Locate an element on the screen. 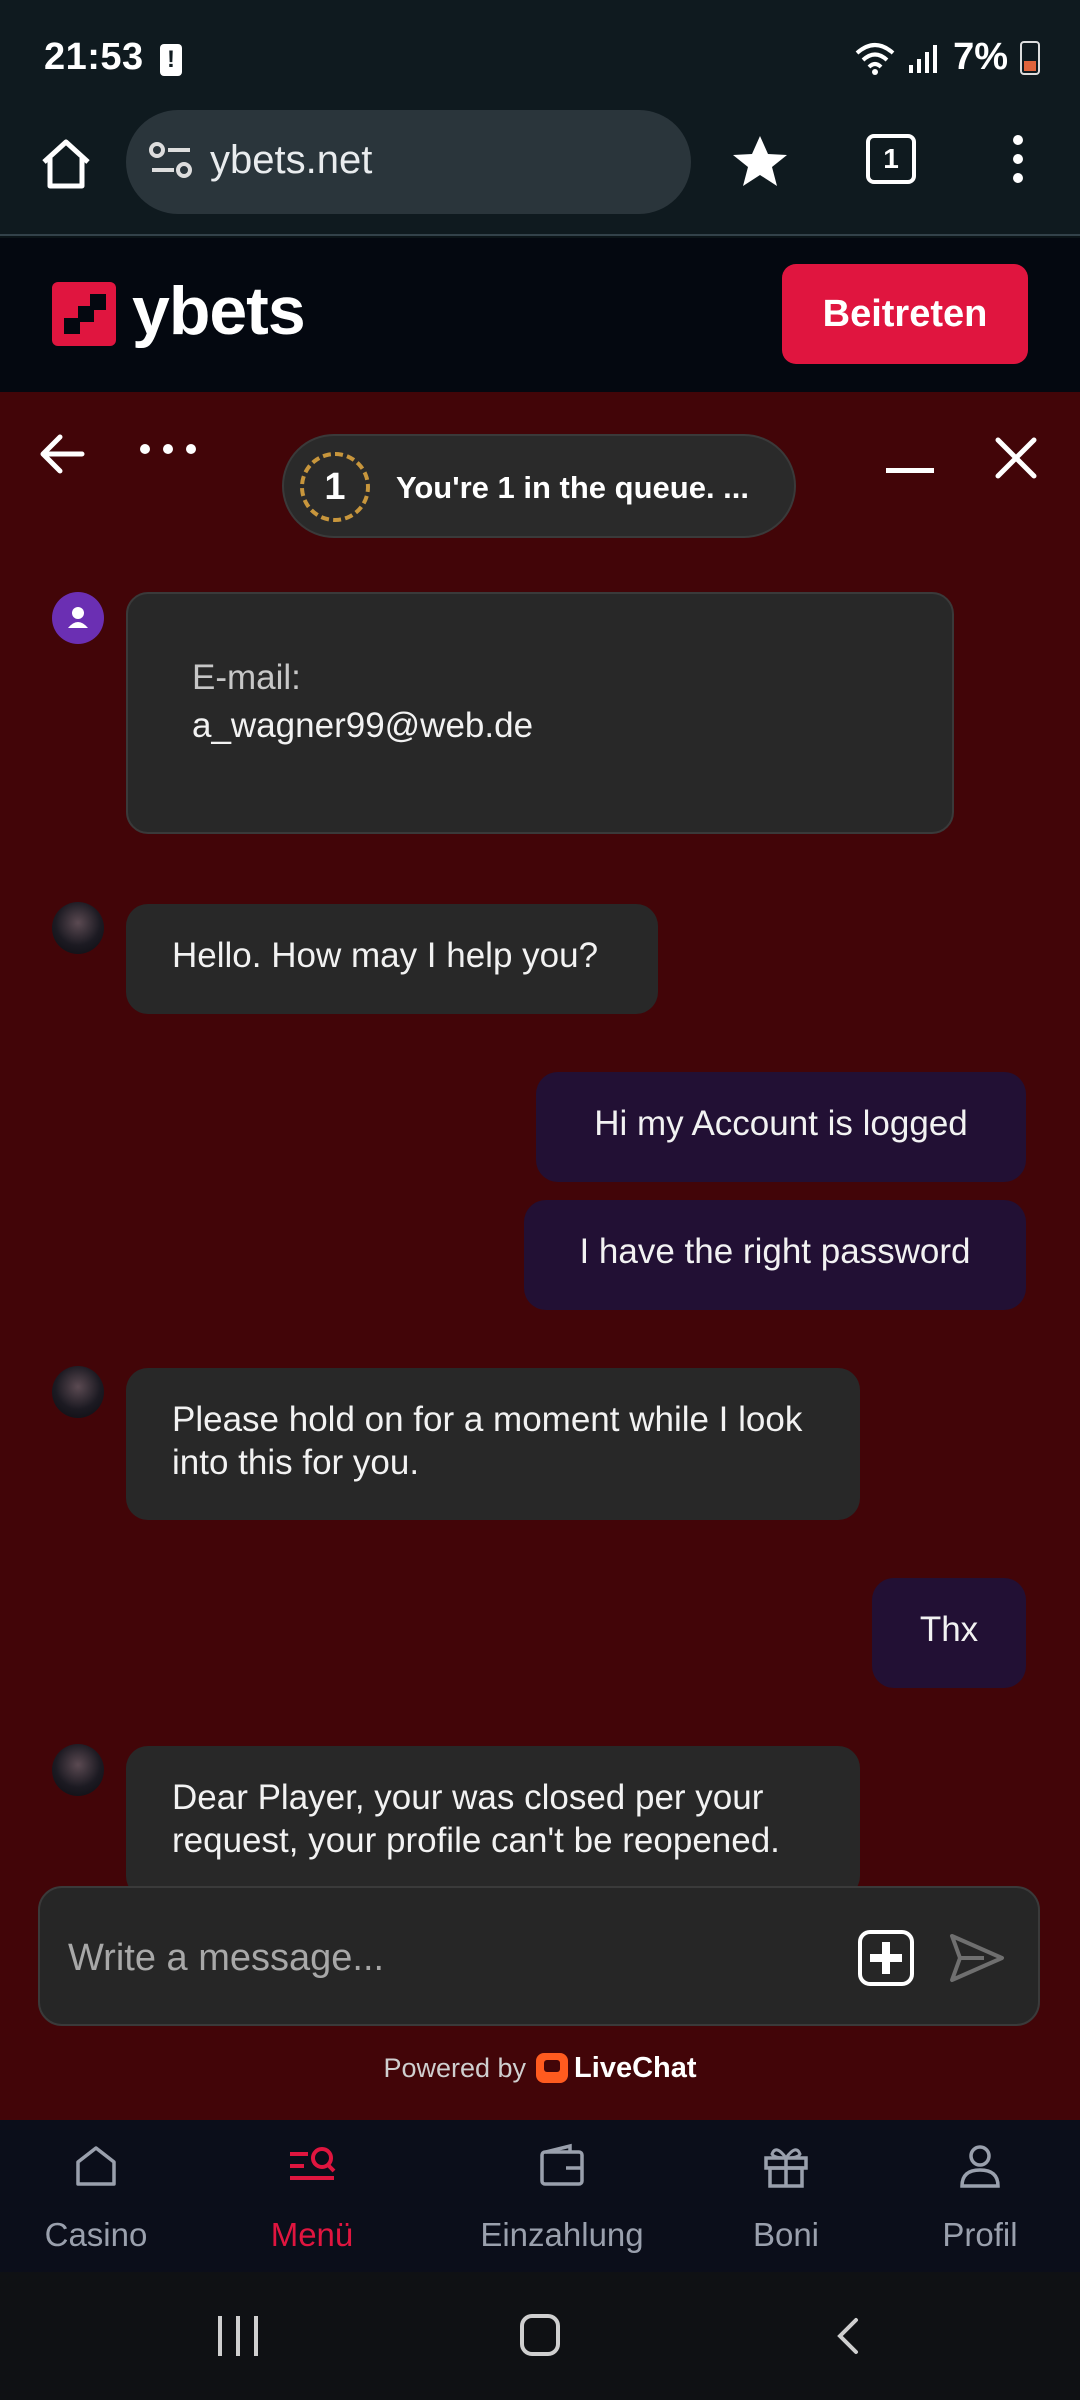  nav-label: Casino is located at coordinates (96, 2234).